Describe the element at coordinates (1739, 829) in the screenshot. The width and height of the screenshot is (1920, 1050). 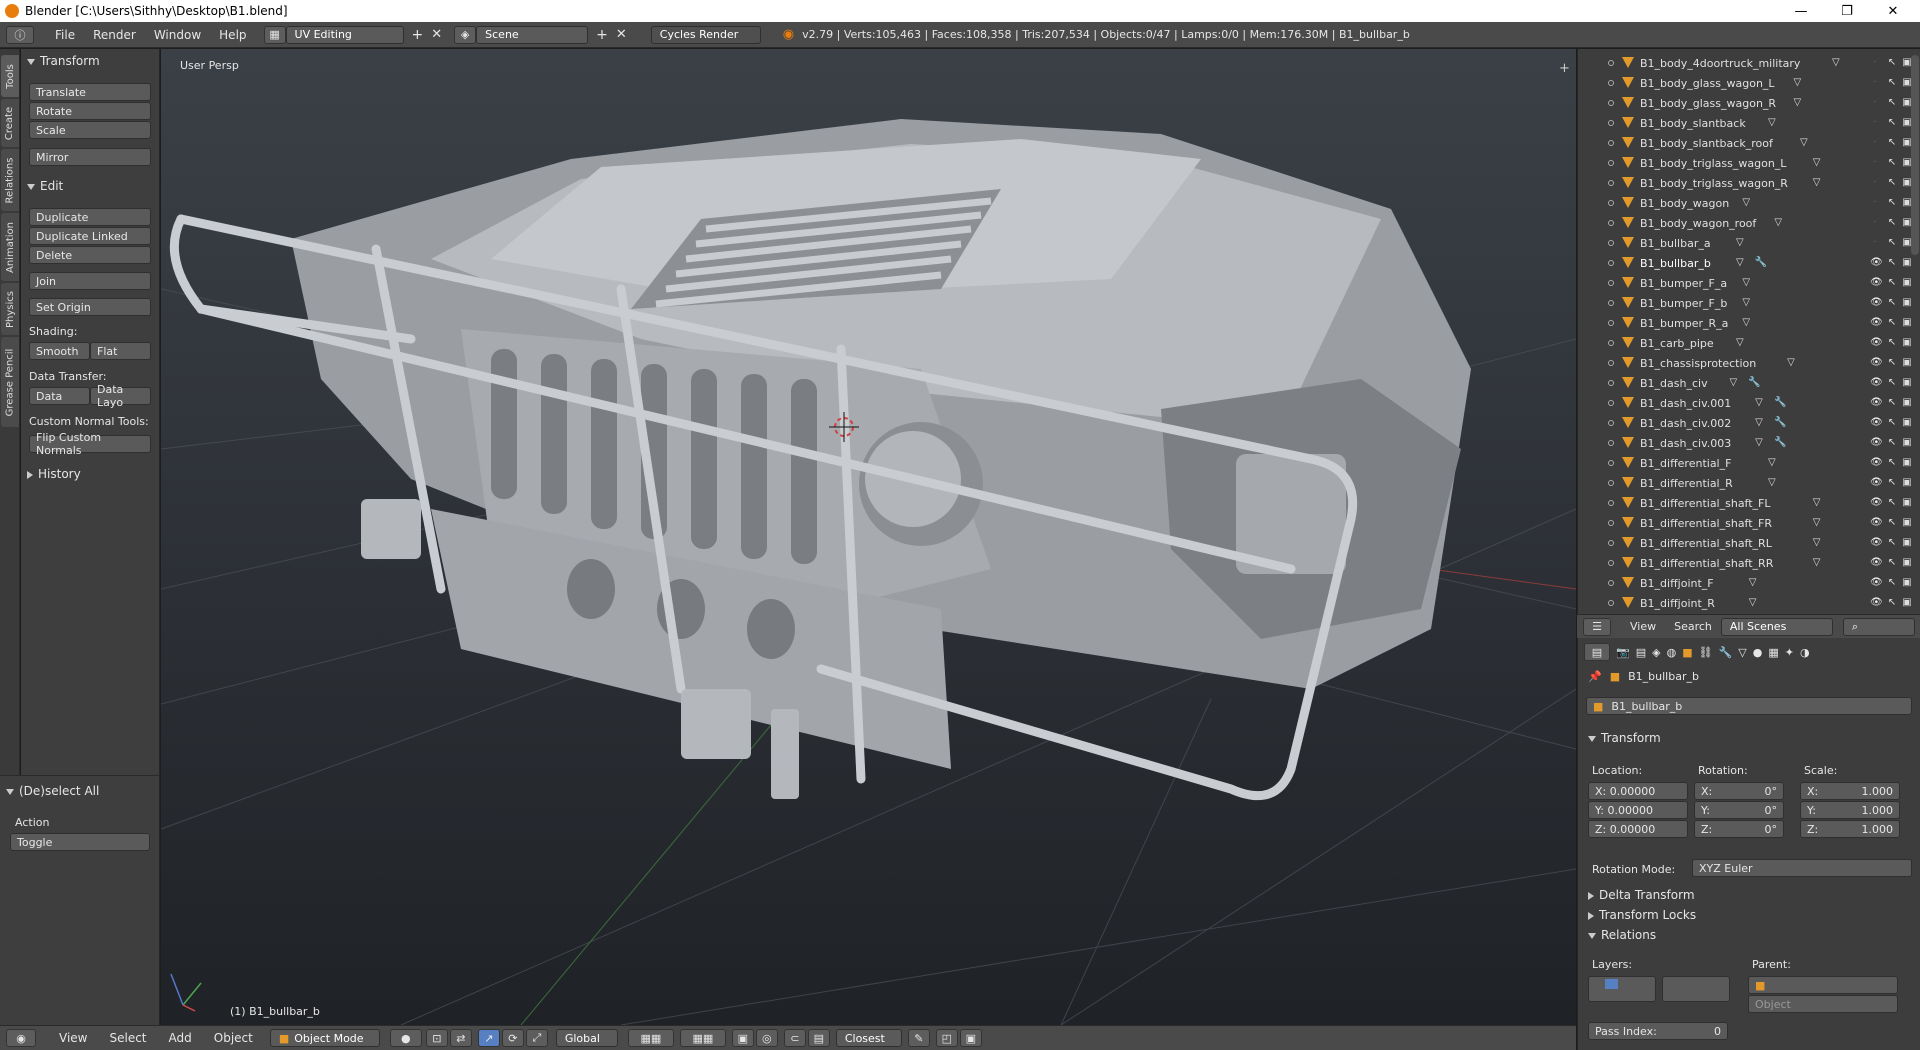
I see `rotation-z-field: Z: 0°` at that location.